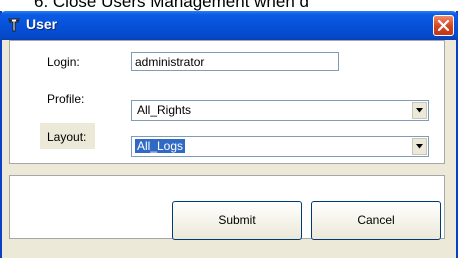  I want to click on profile-label: Profile:, so click(66, 99).